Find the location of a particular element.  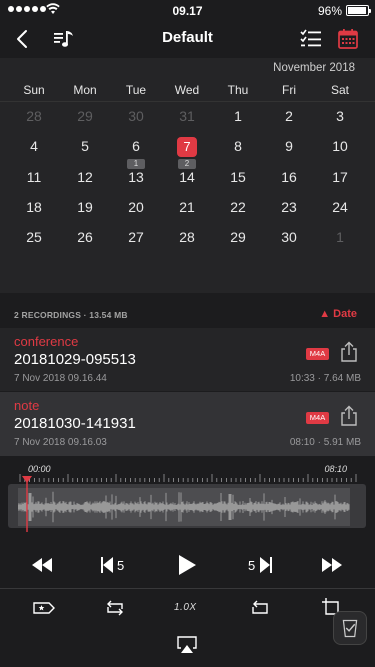

play-icon is located at coordinates (187, 565).